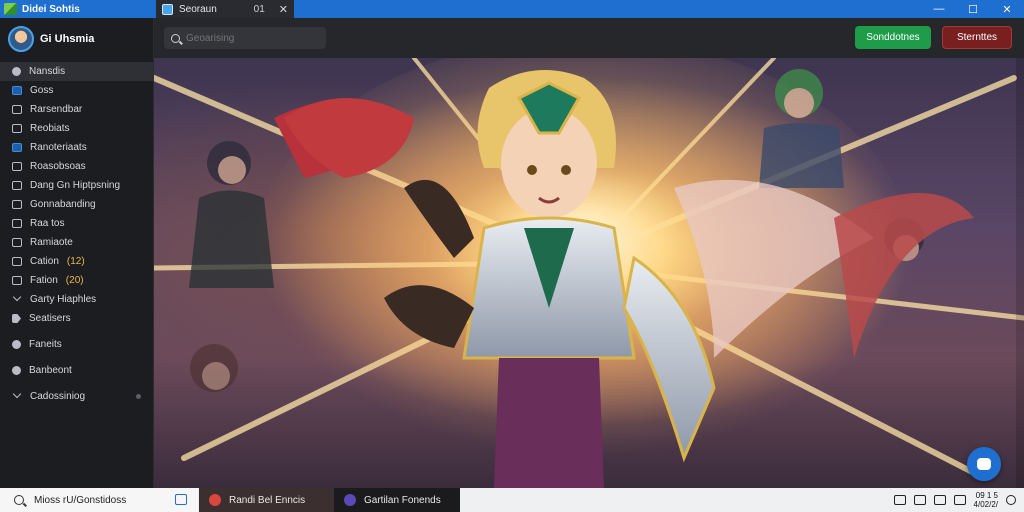 Image resolution: width=1024 pixels, height=512 pixels. I want to click on close-button: ✕, so click(1007, 9).